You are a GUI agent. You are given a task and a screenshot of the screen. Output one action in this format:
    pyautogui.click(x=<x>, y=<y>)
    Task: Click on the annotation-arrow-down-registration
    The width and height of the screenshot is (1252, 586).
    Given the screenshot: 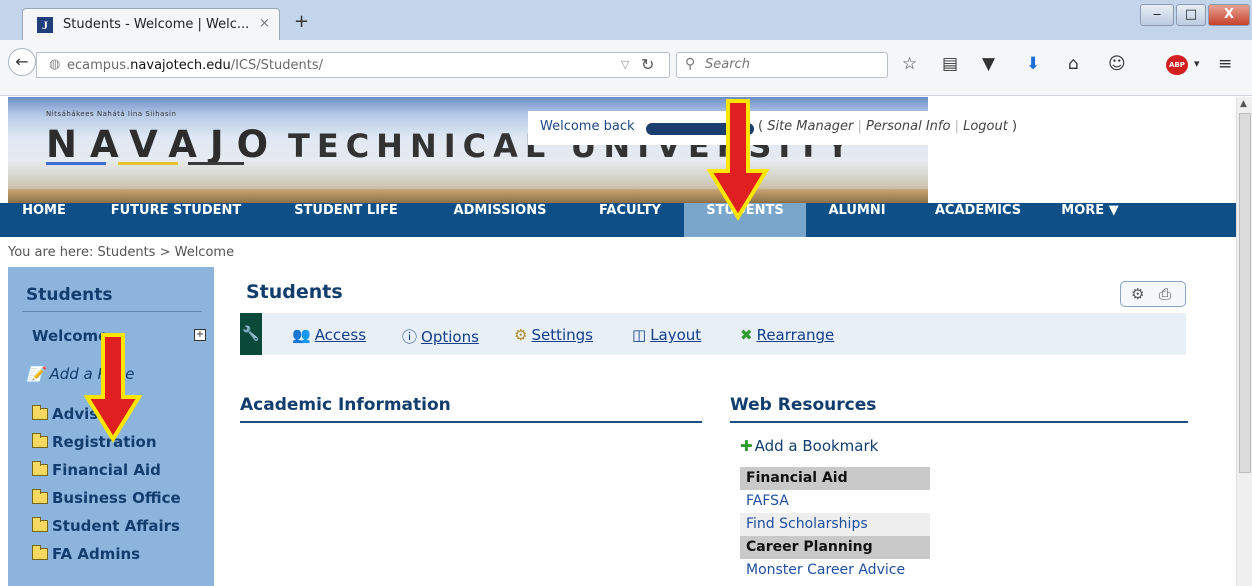 What is the action you would take?
    pyautogui.click(x=113, y=388)
    